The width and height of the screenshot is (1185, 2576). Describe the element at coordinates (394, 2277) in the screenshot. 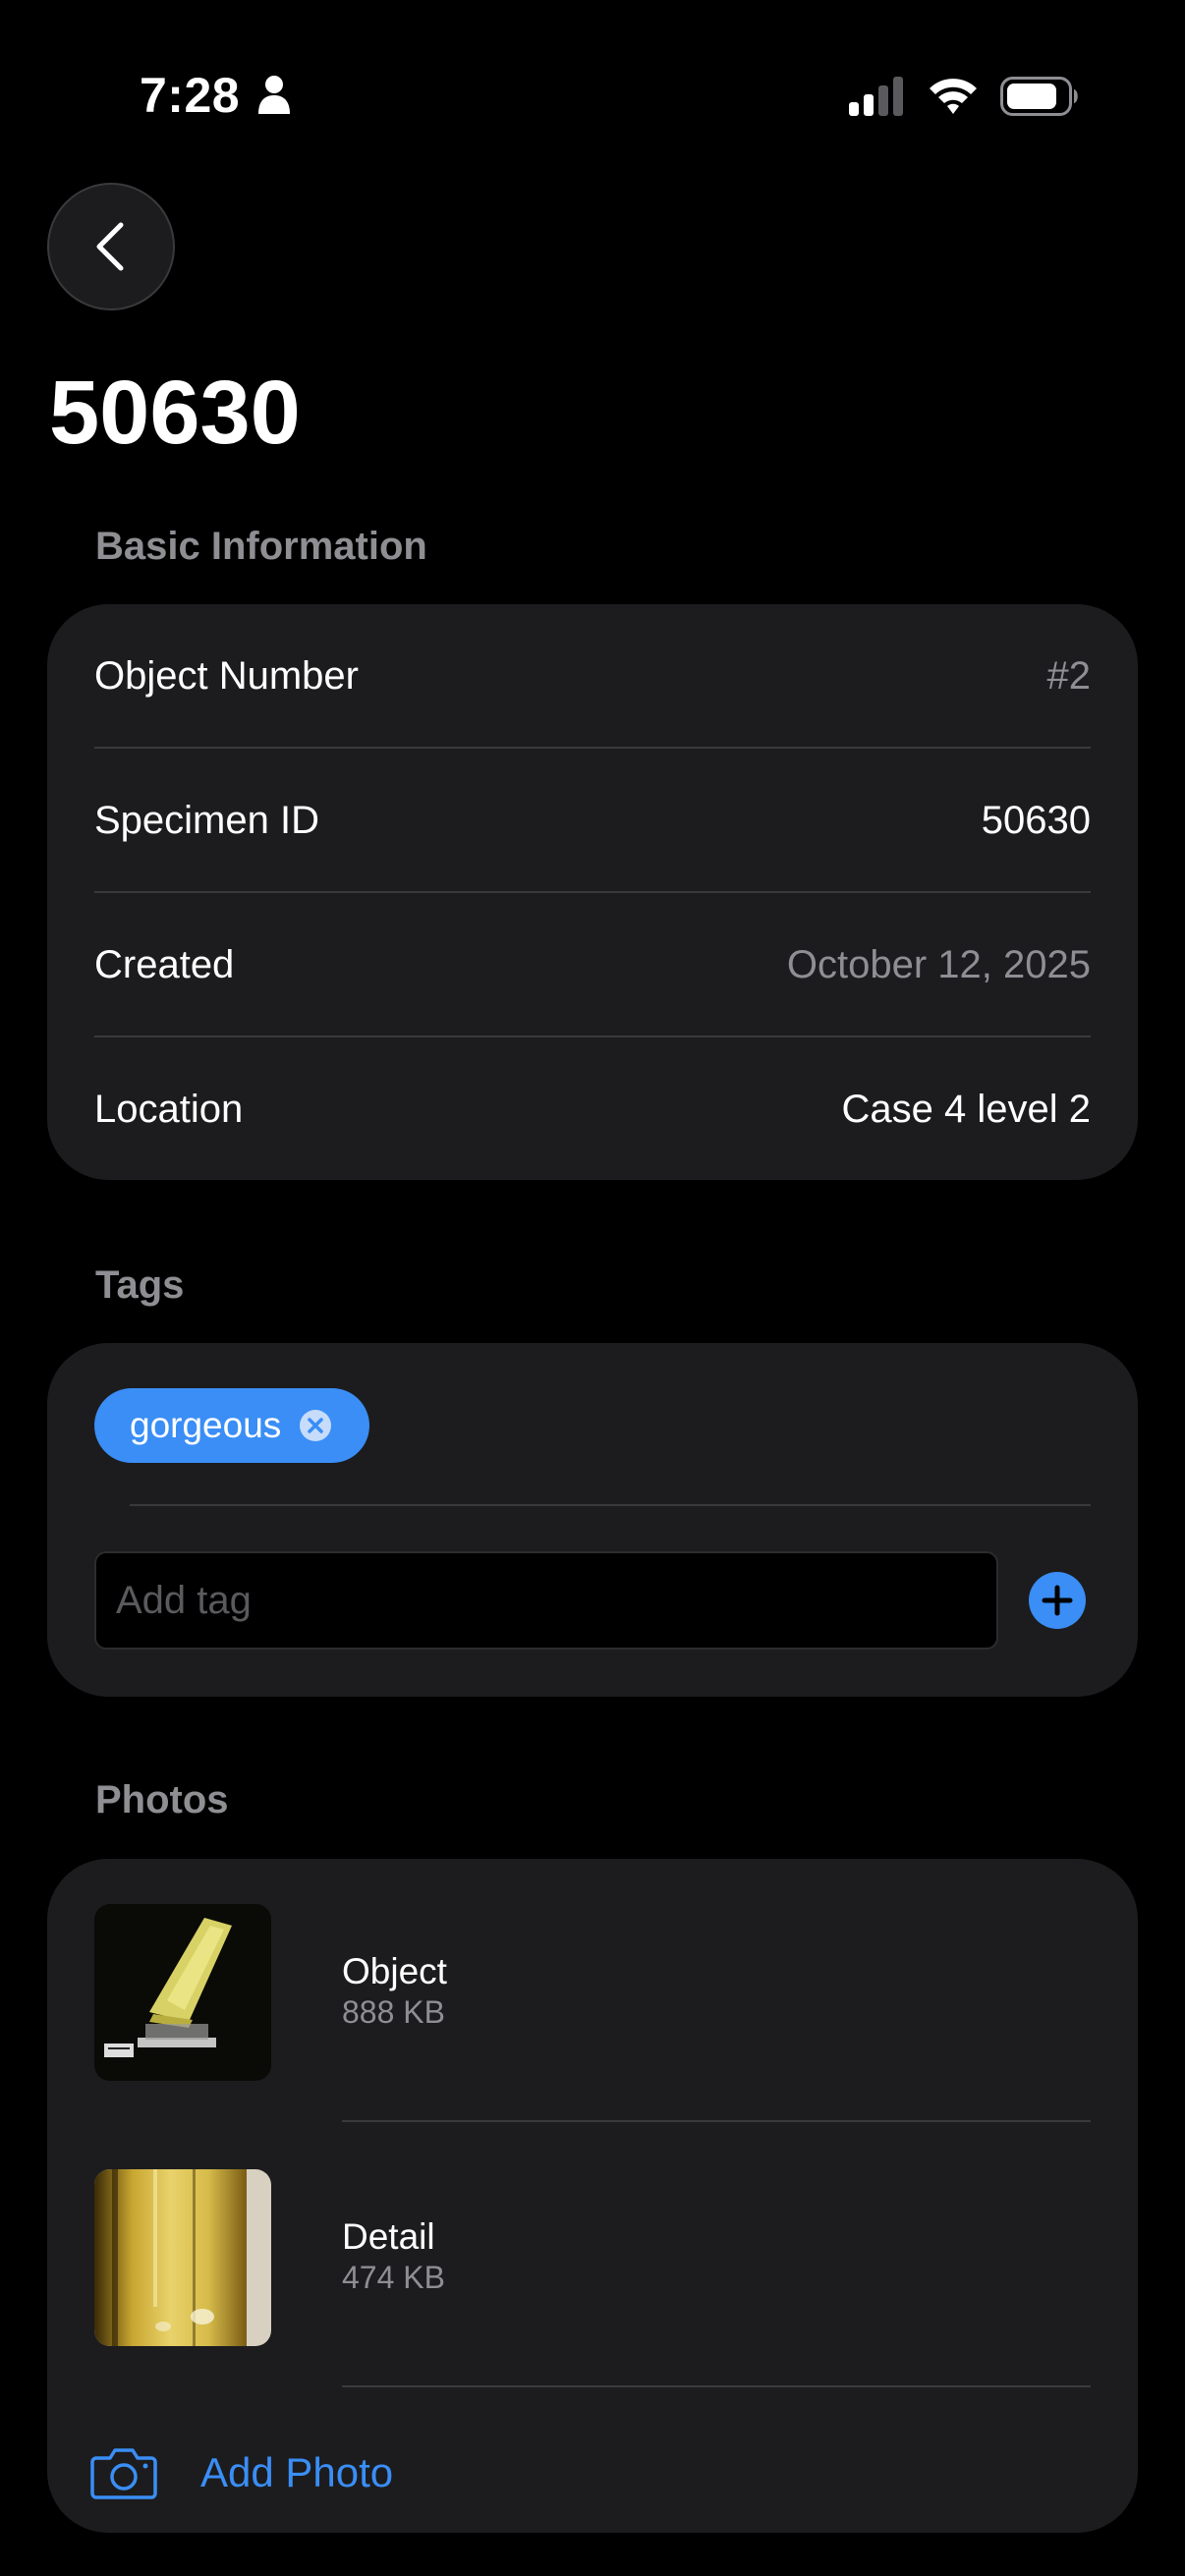

I see `photo-size: 474 KB` at that location.